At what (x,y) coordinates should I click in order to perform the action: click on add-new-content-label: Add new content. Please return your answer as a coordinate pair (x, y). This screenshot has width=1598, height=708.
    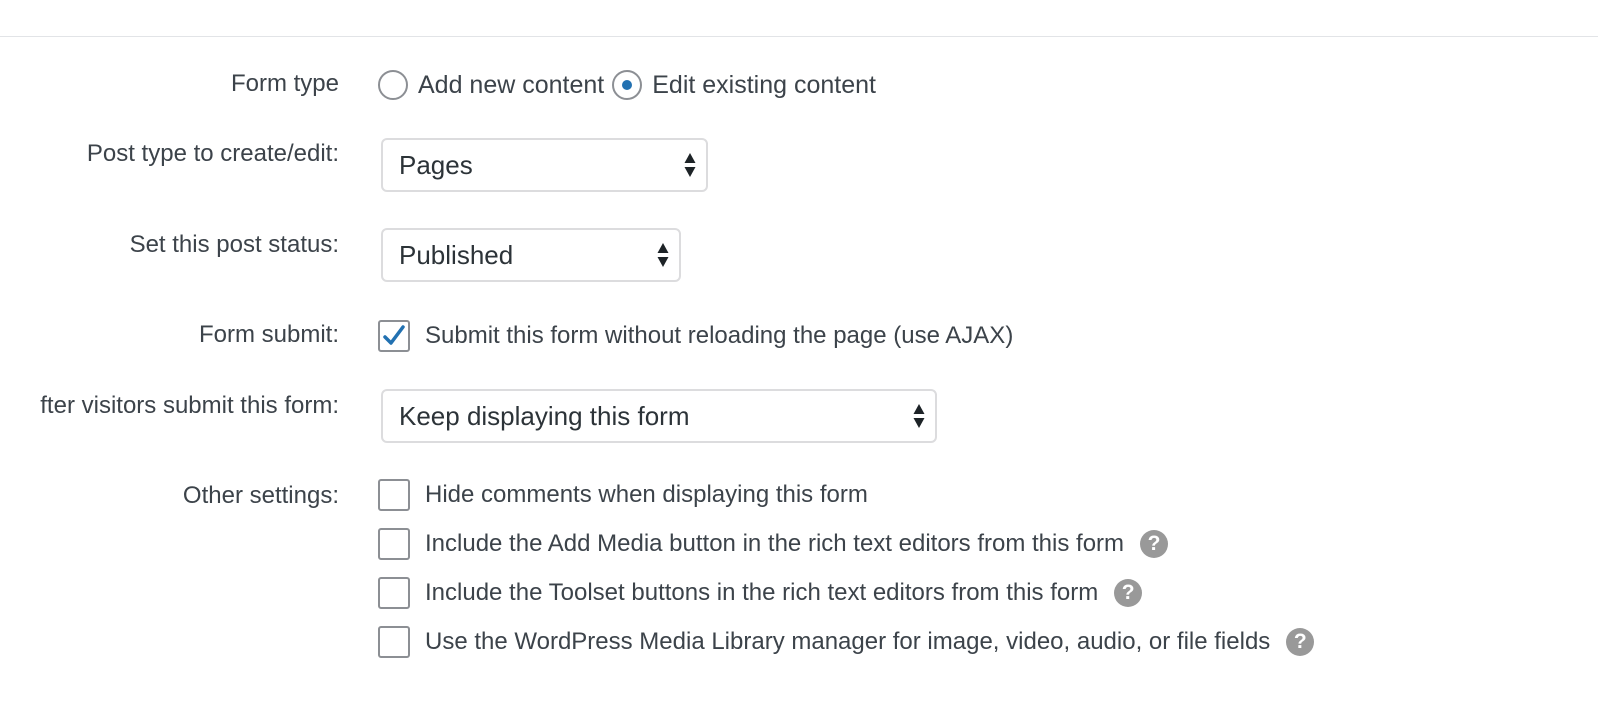
    Looking at the image, I should click on (511, 85).